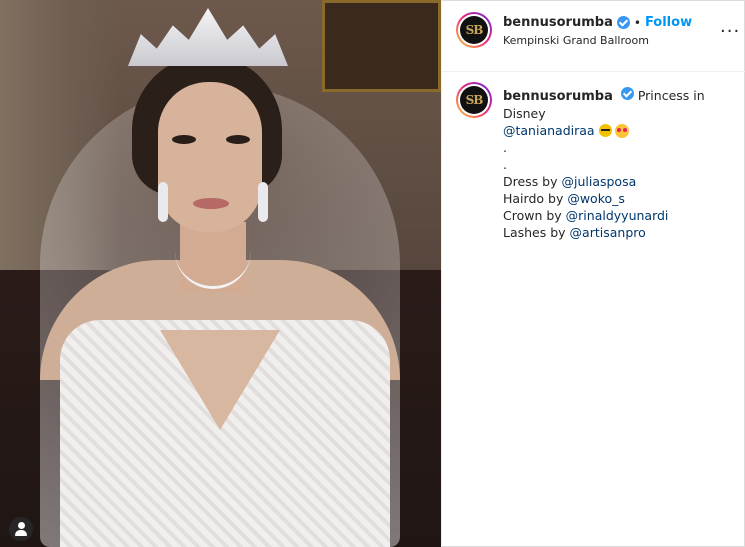 The image size is (745, 547). I want to click on photo-crown, so click(208, 37).